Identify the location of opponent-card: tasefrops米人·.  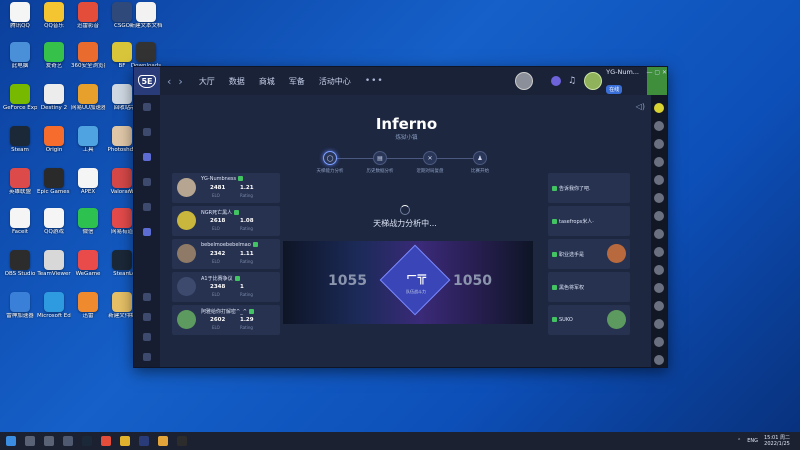
(589, 221).